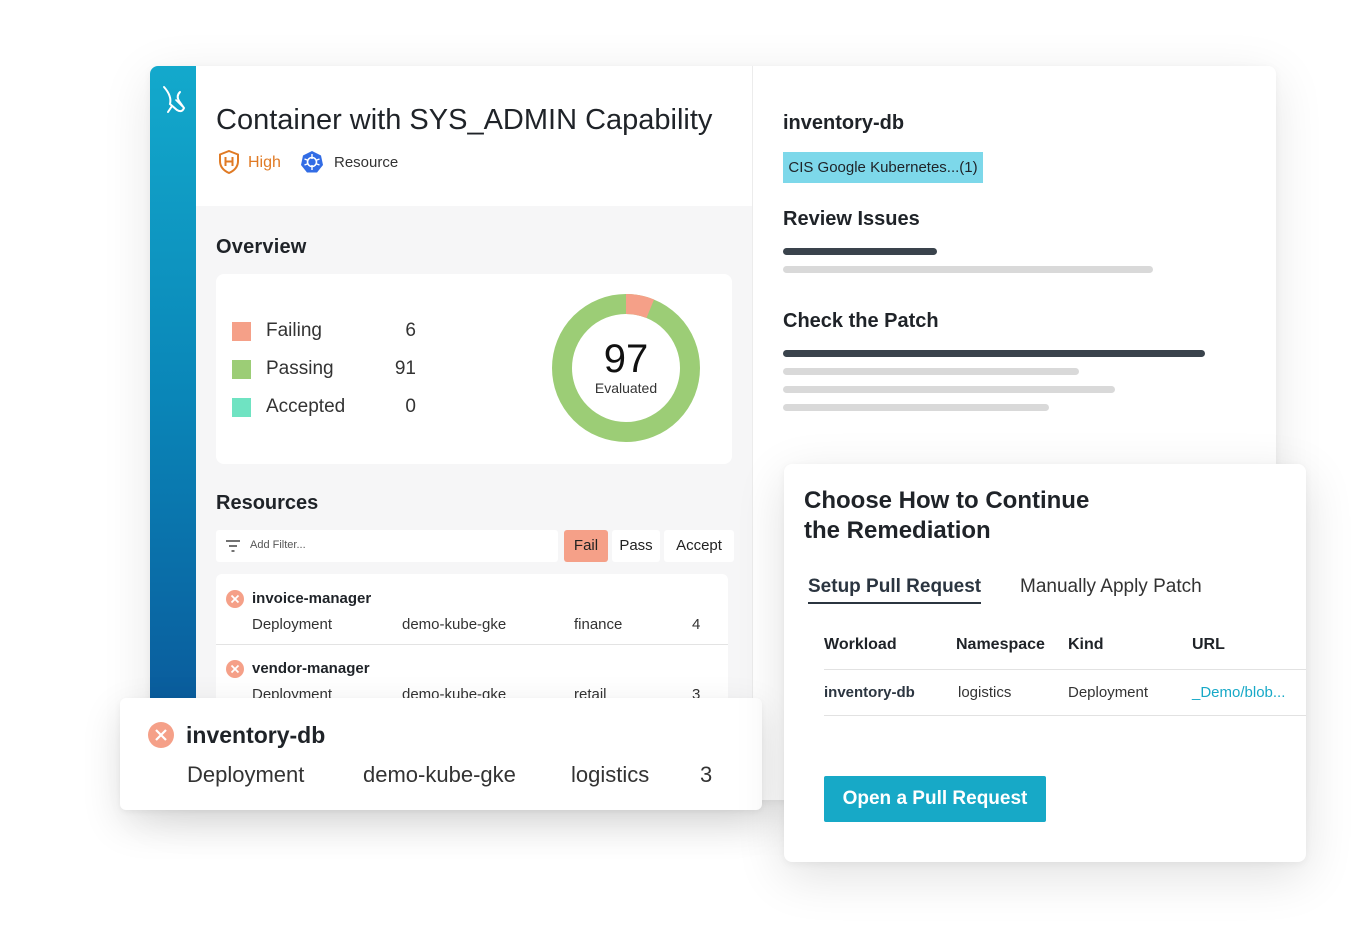 The height and width of the screenshot is (950, 1366). Describe the element at coordinates (869, 692) in the screenshot. I see `workload-cell: inventory-db` at that location.